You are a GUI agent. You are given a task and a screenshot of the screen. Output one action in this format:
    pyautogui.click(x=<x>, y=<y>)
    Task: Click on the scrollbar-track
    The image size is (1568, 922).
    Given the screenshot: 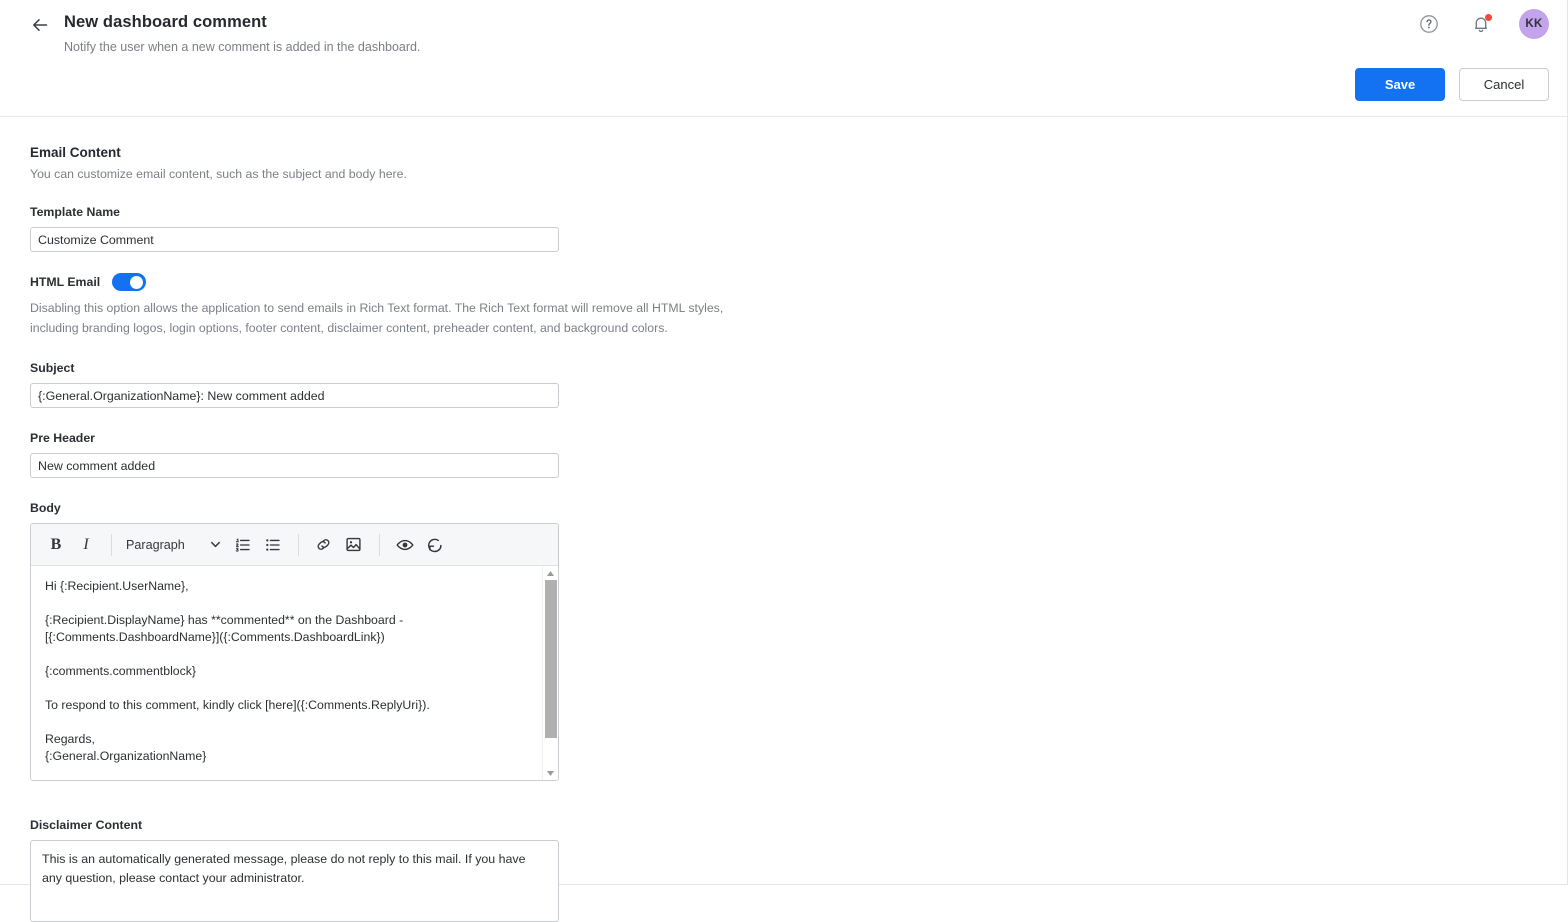 What is the action you would take?
    pyautogui.click(x=551, y=673)
    